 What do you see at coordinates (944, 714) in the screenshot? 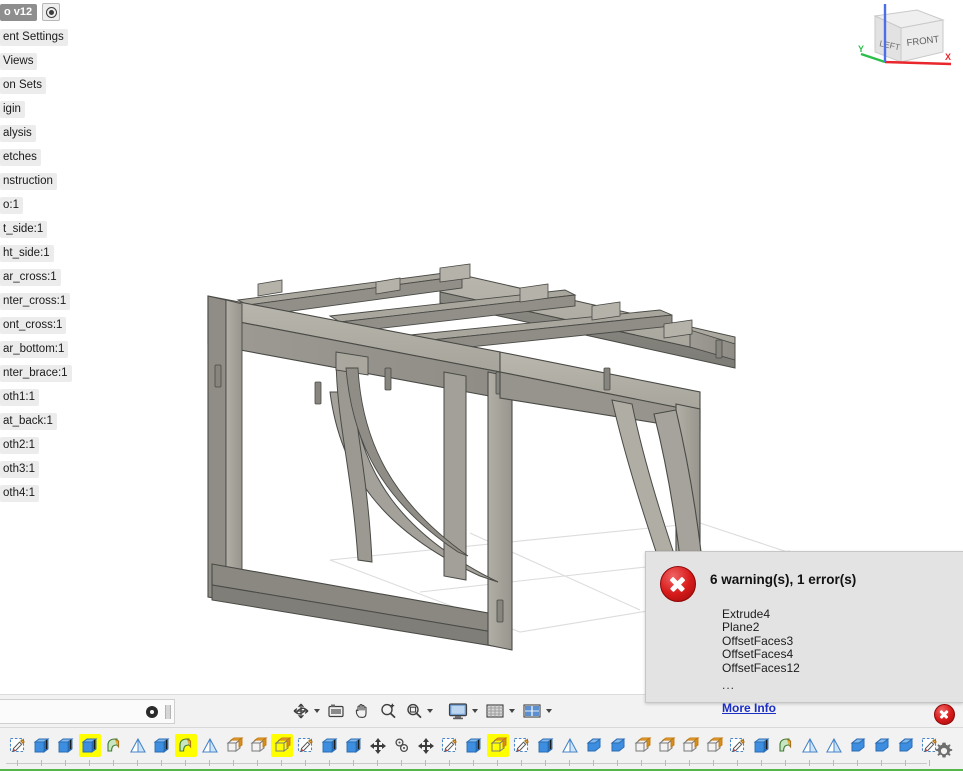
I see `status-bar-error-badge` at bounding box center [944, 714].